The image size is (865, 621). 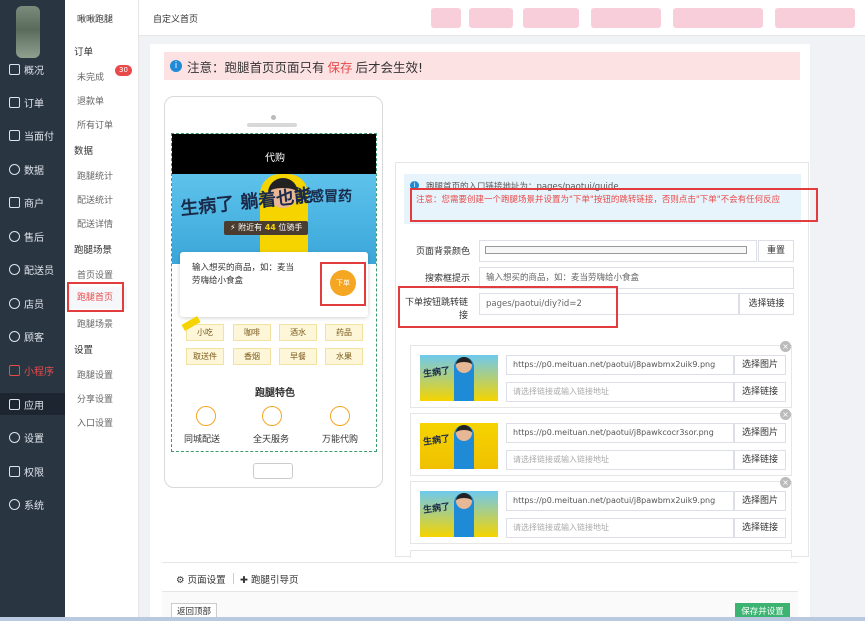 What do you see at coordinates (32, 69) in the screenshot?
I see `nav-overview: 概况` at bounding box center [32, 69].